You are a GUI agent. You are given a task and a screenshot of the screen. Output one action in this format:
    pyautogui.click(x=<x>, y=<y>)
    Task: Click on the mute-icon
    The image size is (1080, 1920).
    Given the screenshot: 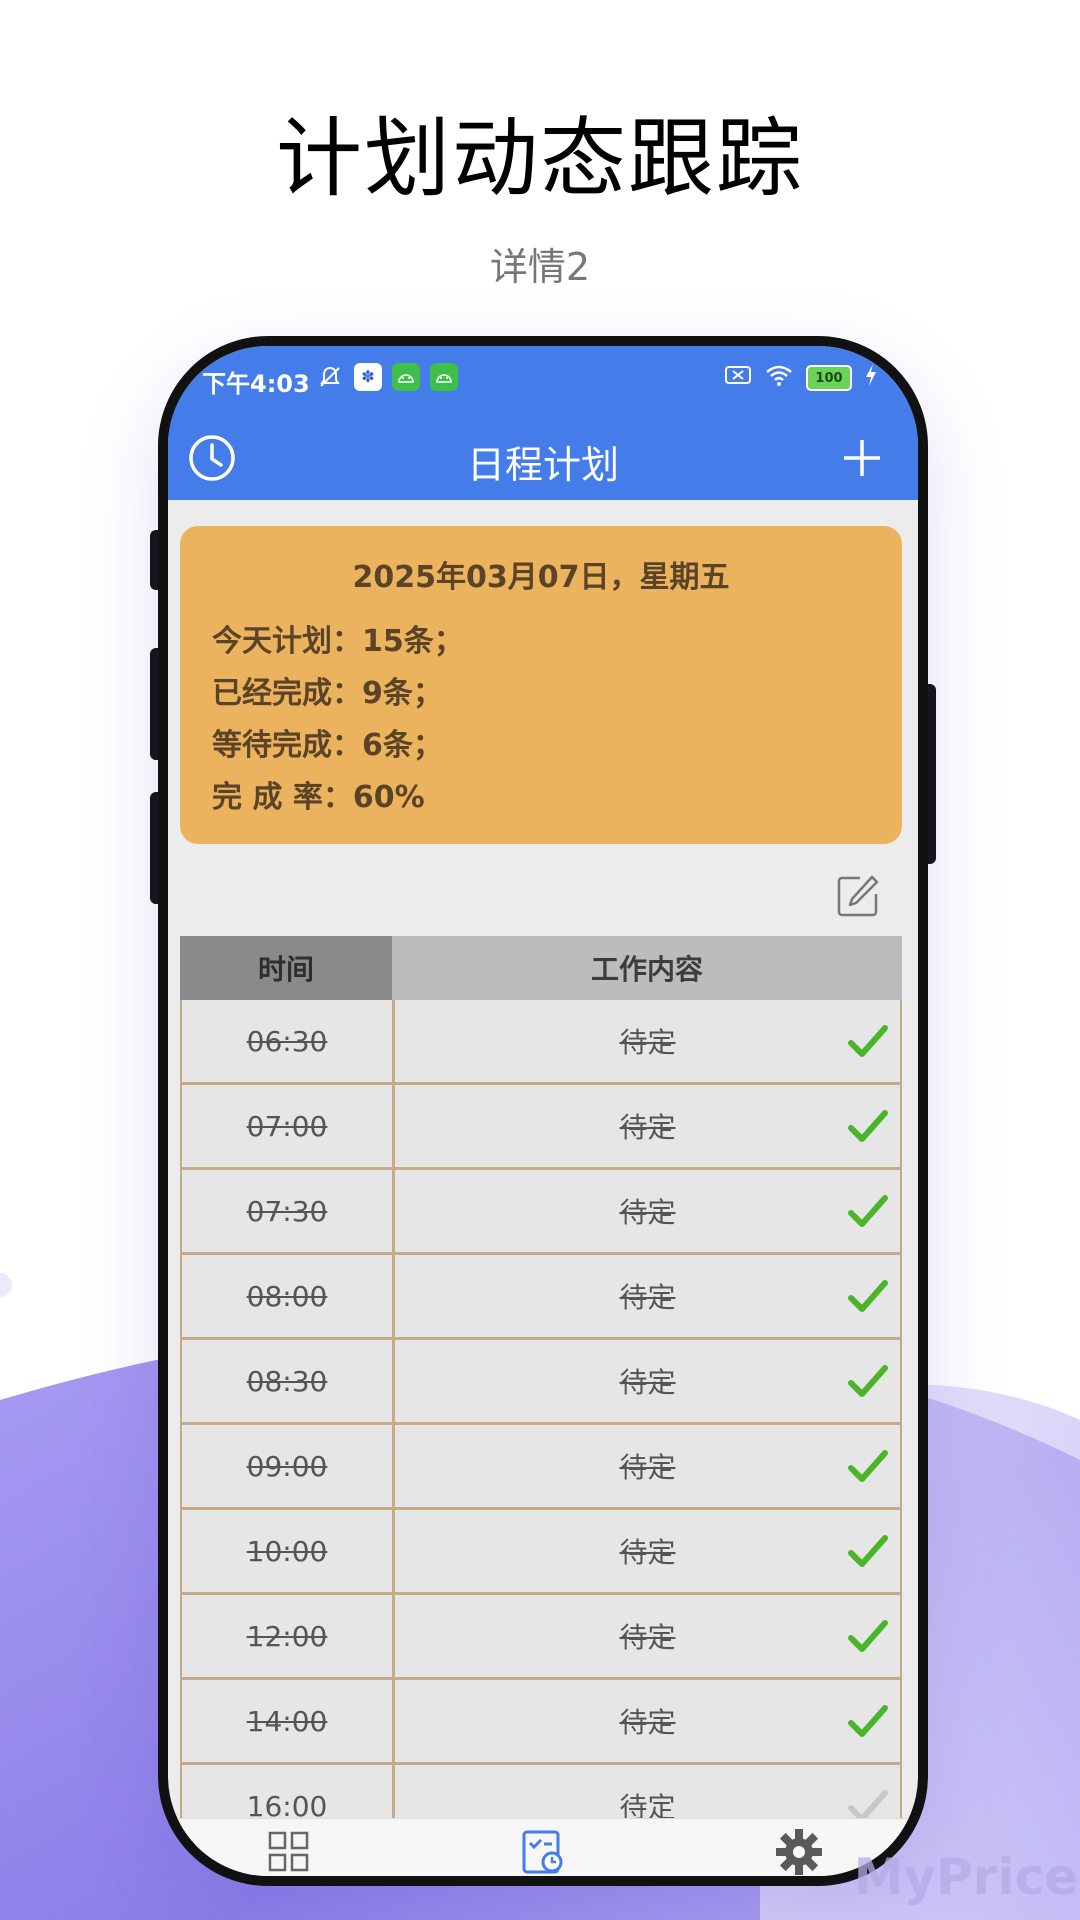 What is the action you would take?
    pyautogui.click(x=330, y=377)
    